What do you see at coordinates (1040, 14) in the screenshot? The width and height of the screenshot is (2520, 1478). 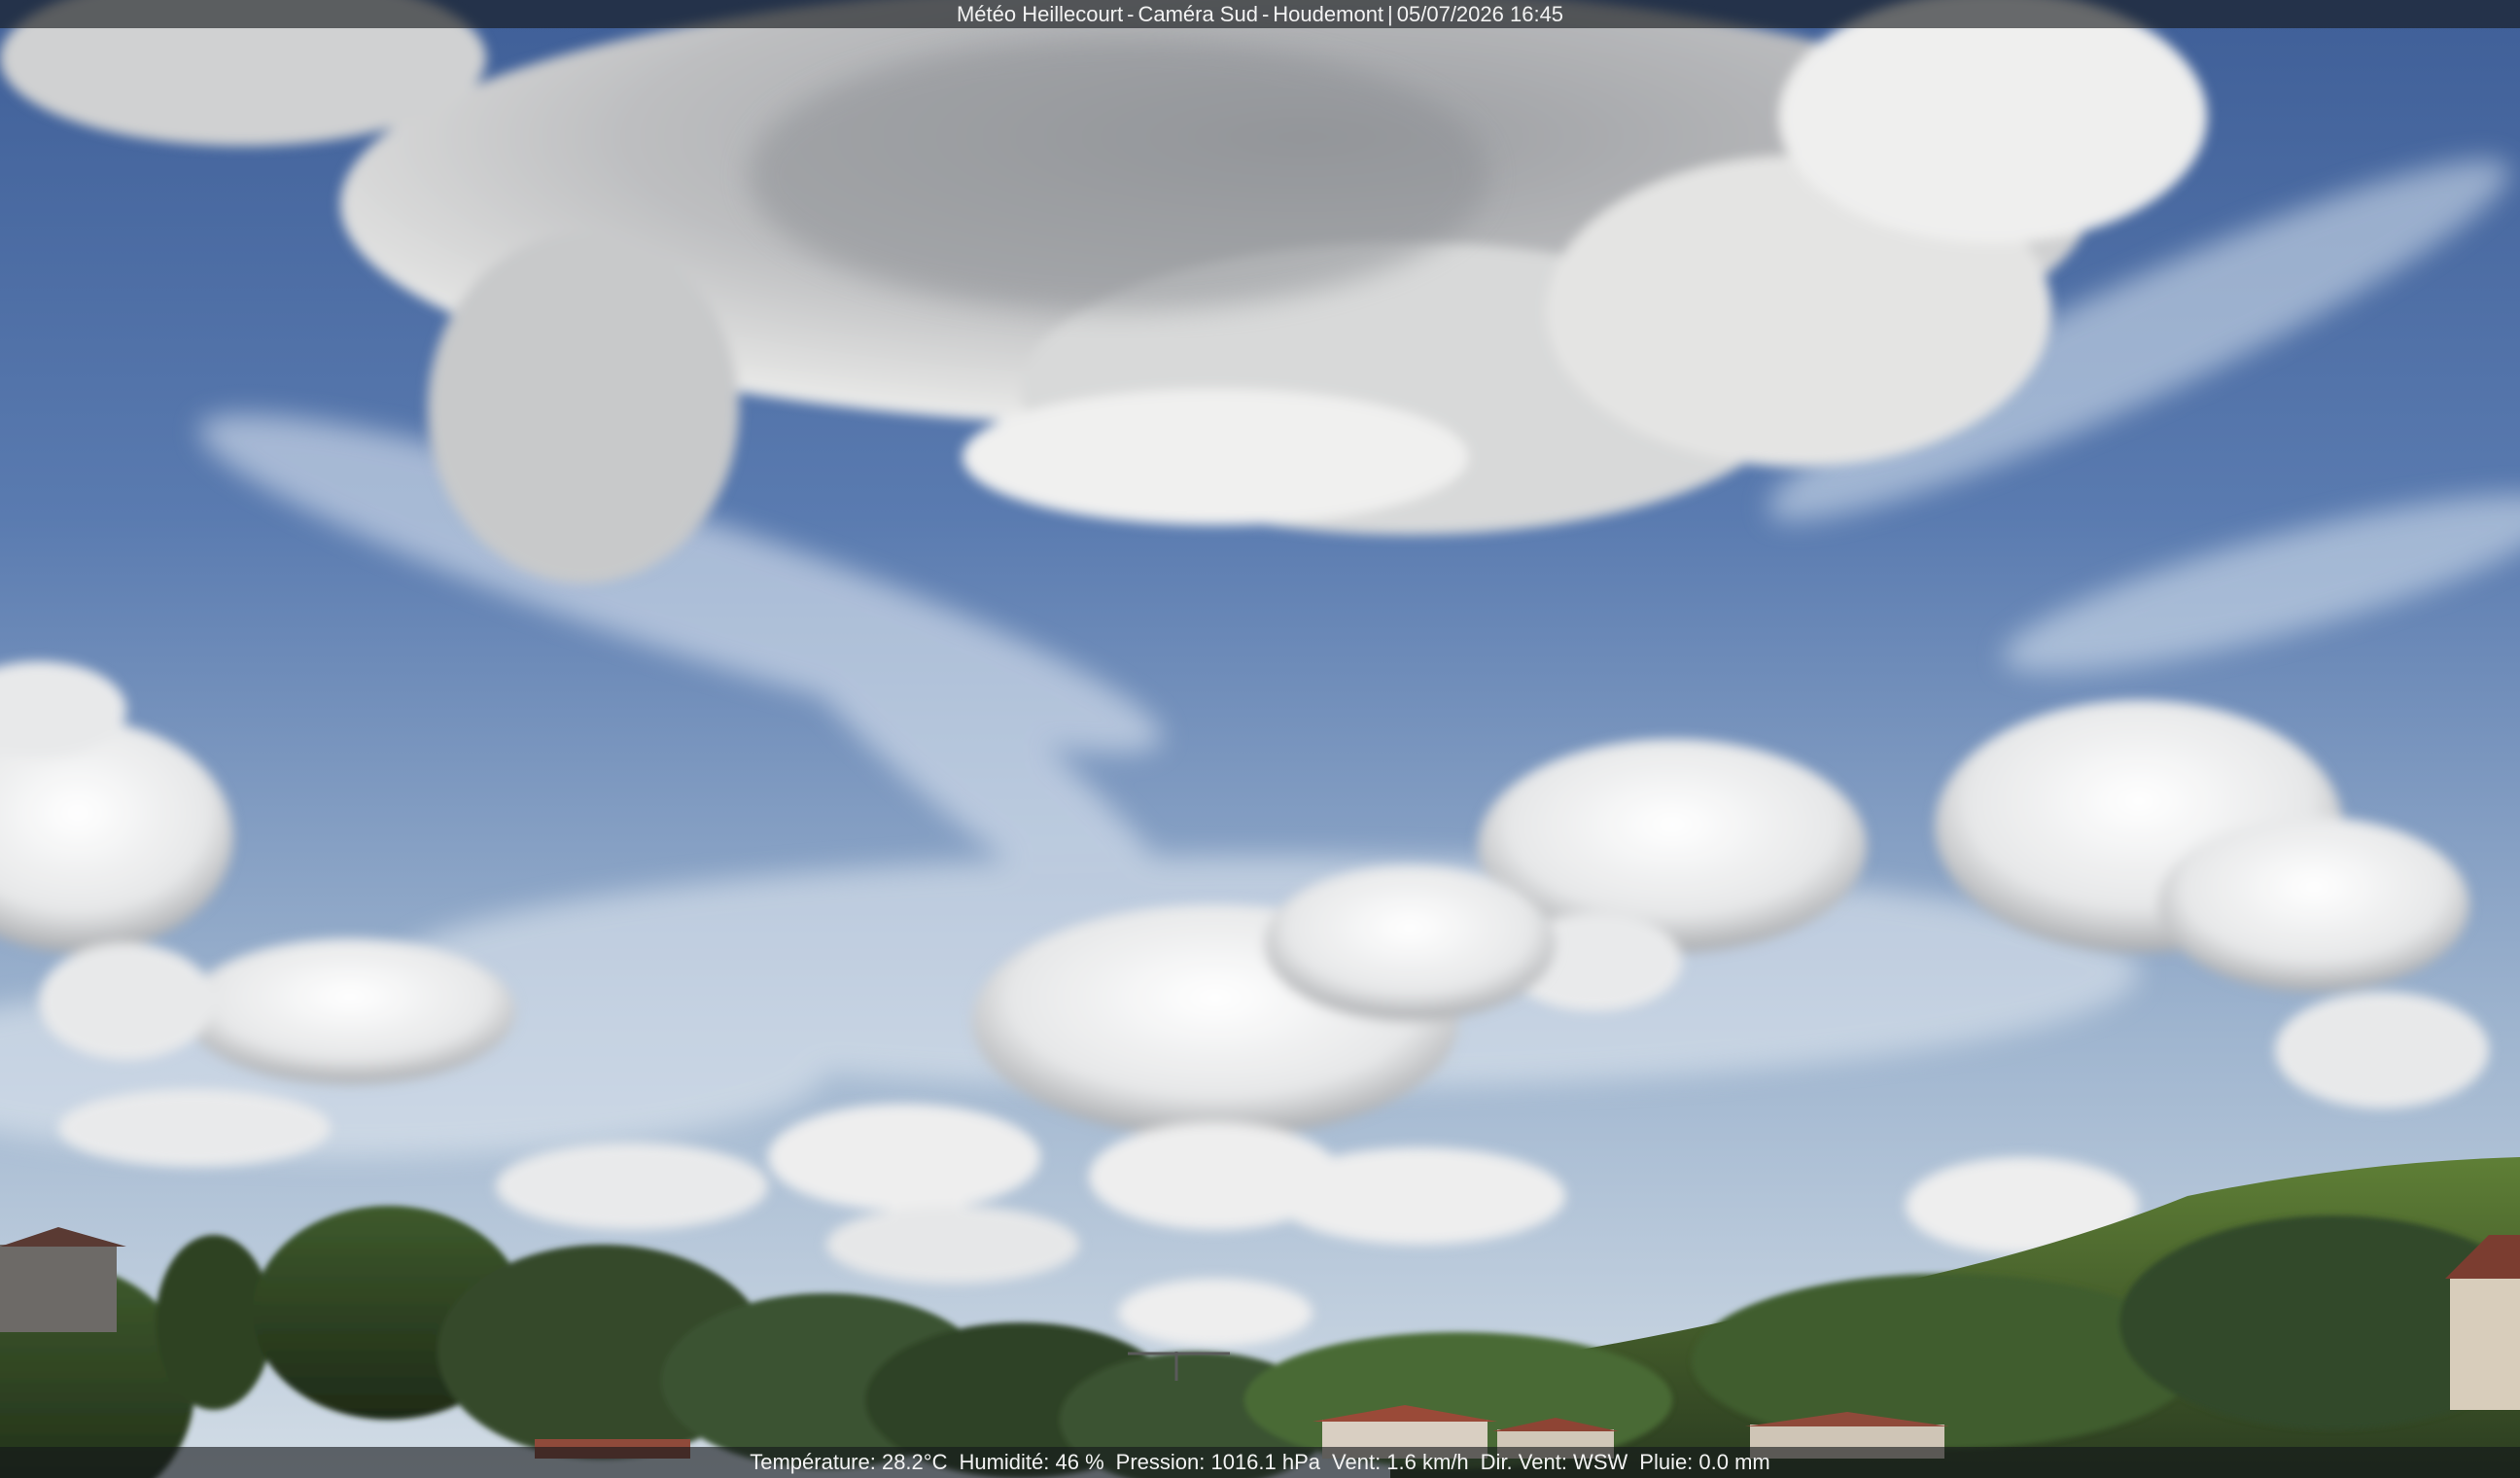 I see `station-name: Météo Heillecourt` at bounding box center [1040, 14].